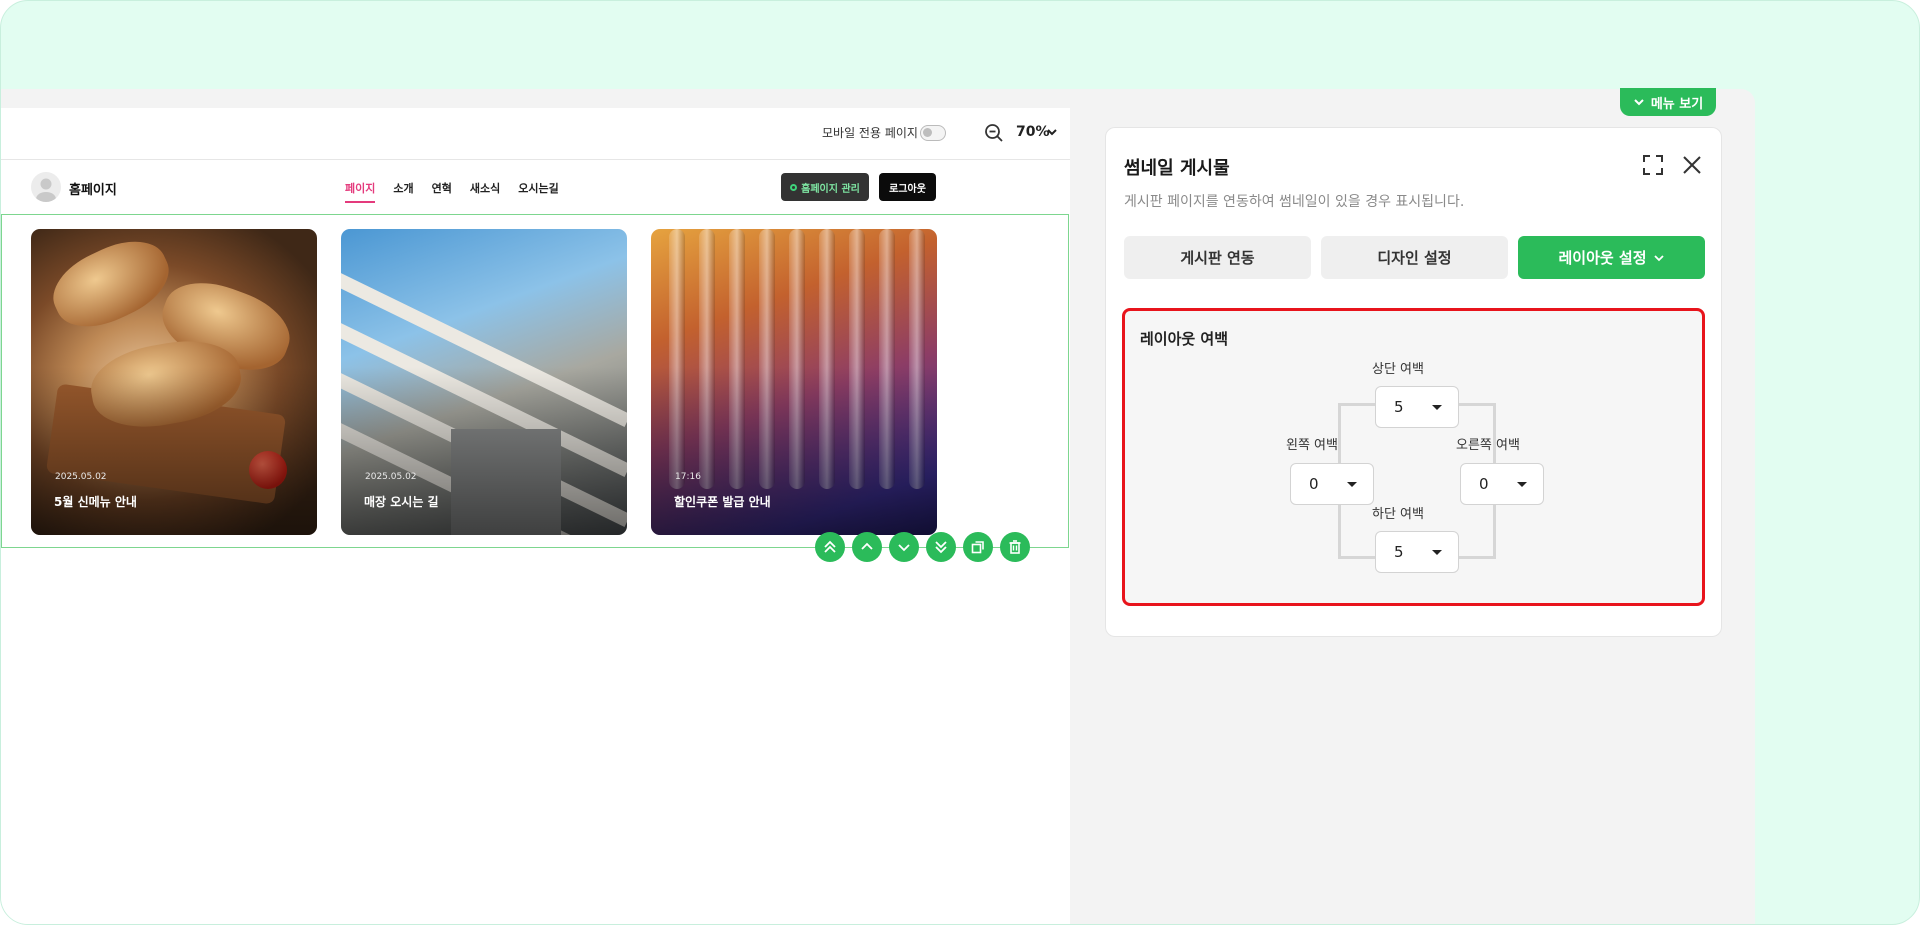  I want to click on homepage-manage-label: 홈페이지 관리, so click(830, 189).